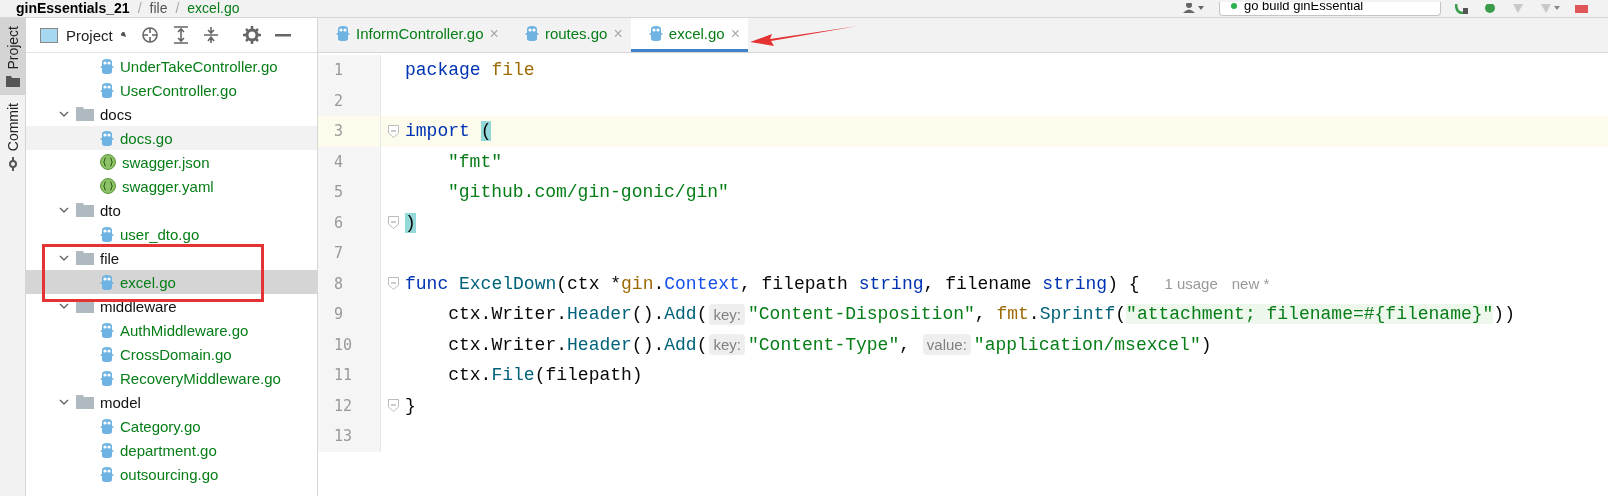 The image size is (1608, 496). I want to click on file-name: RecoveryMiddleware.go, so click(200, 378).